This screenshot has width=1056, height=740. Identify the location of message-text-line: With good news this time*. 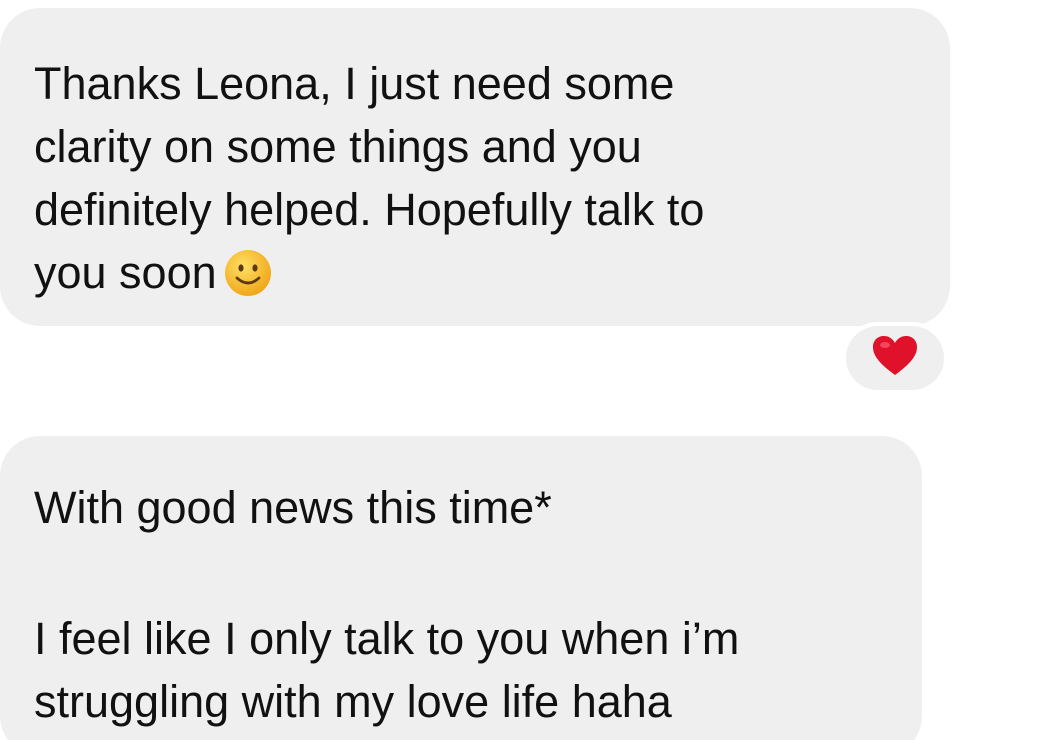
(293, 507).